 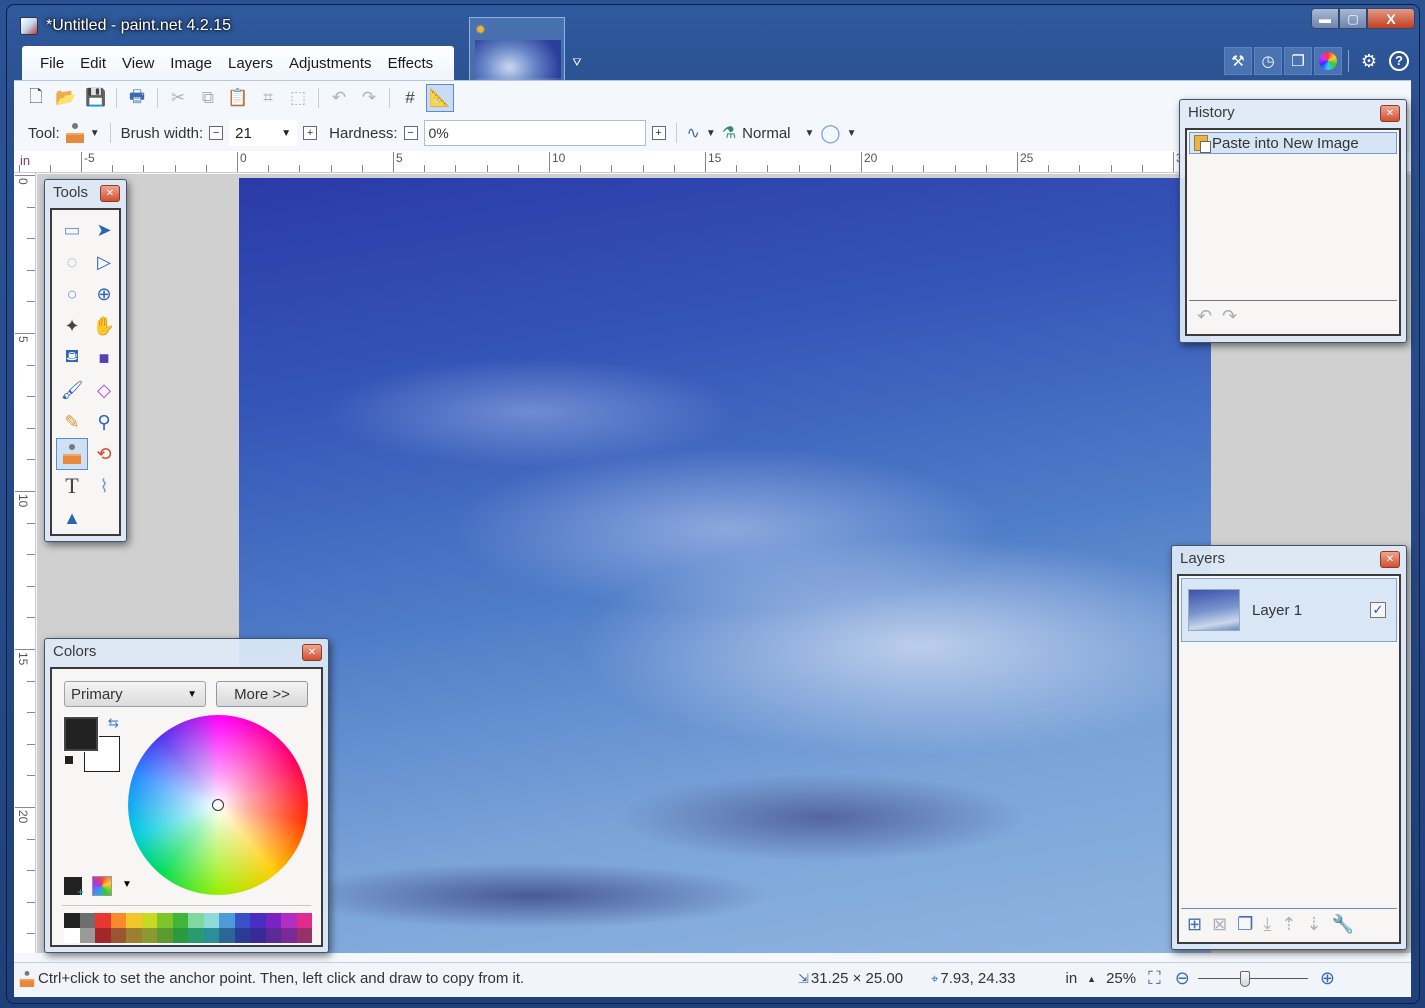 I want to click on tool-gradient: ■, so click(x=104, y=358).